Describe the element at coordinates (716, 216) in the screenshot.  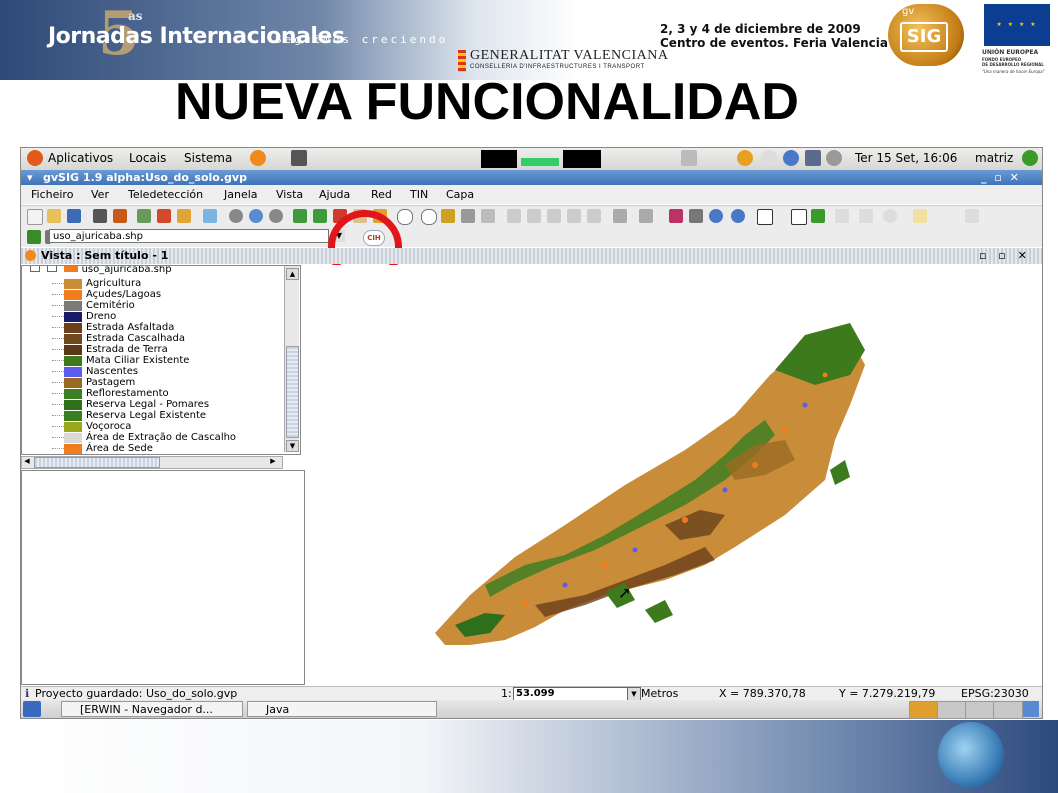
I see `locator-icon` at that location.